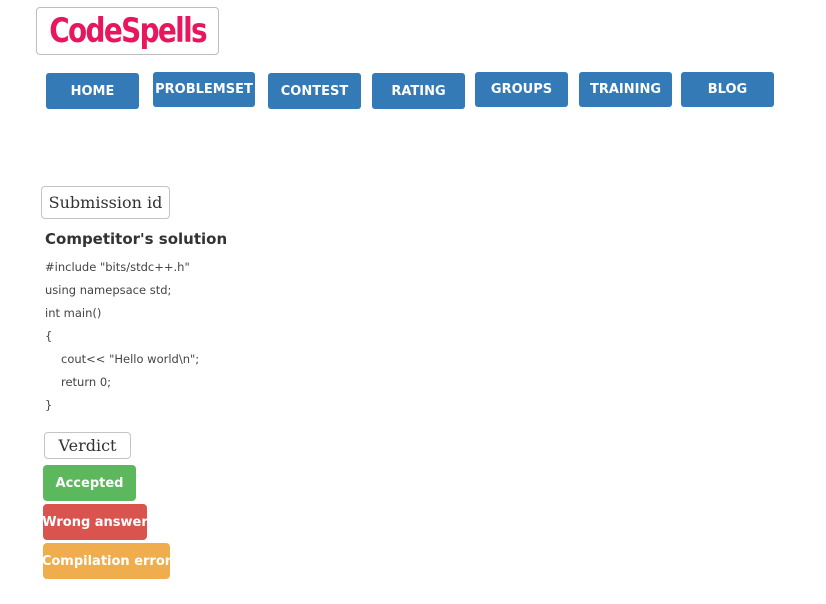 The width and height of the screenshot is (826, 604). I want to click on verdict-wrong-answer-button: Wrong answer, so click(95, 522).